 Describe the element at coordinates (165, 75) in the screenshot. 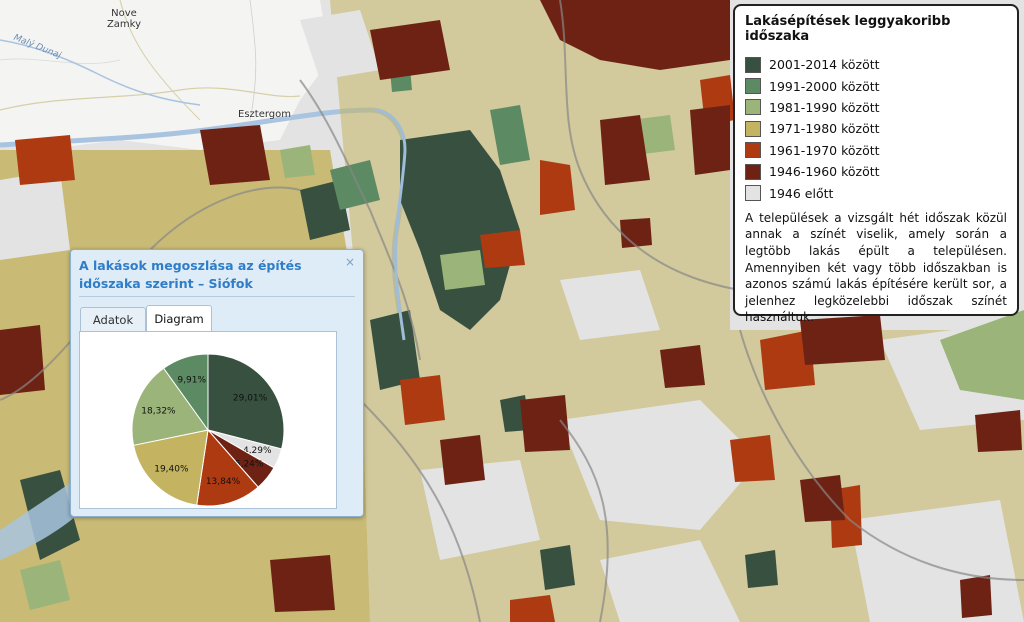

I see `foreign-territory` at that location.